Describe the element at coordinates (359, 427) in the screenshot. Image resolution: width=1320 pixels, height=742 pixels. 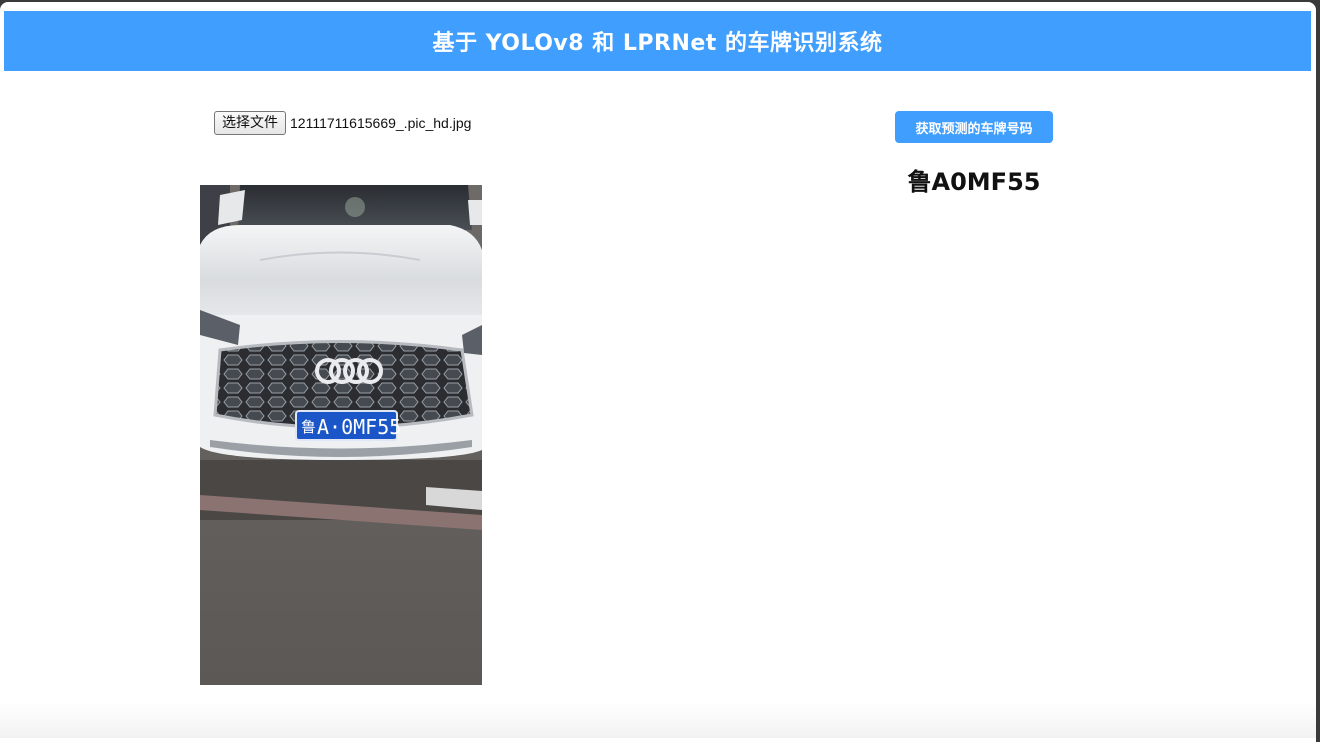
I see `plate-number: A·0MF55` at that location.